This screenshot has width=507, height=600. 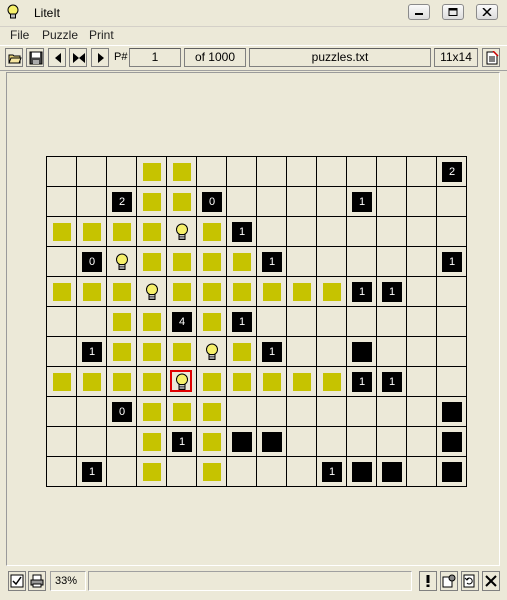 I want to click on previous-button, so click(x=57, y=57).